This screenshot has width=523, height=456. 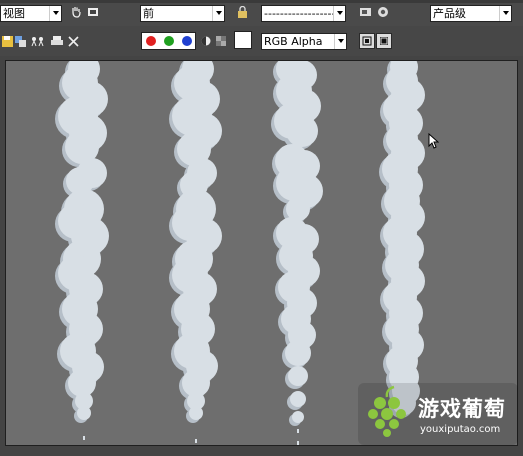 I want to click on monochrome-icon, so click(x=206, y=41).